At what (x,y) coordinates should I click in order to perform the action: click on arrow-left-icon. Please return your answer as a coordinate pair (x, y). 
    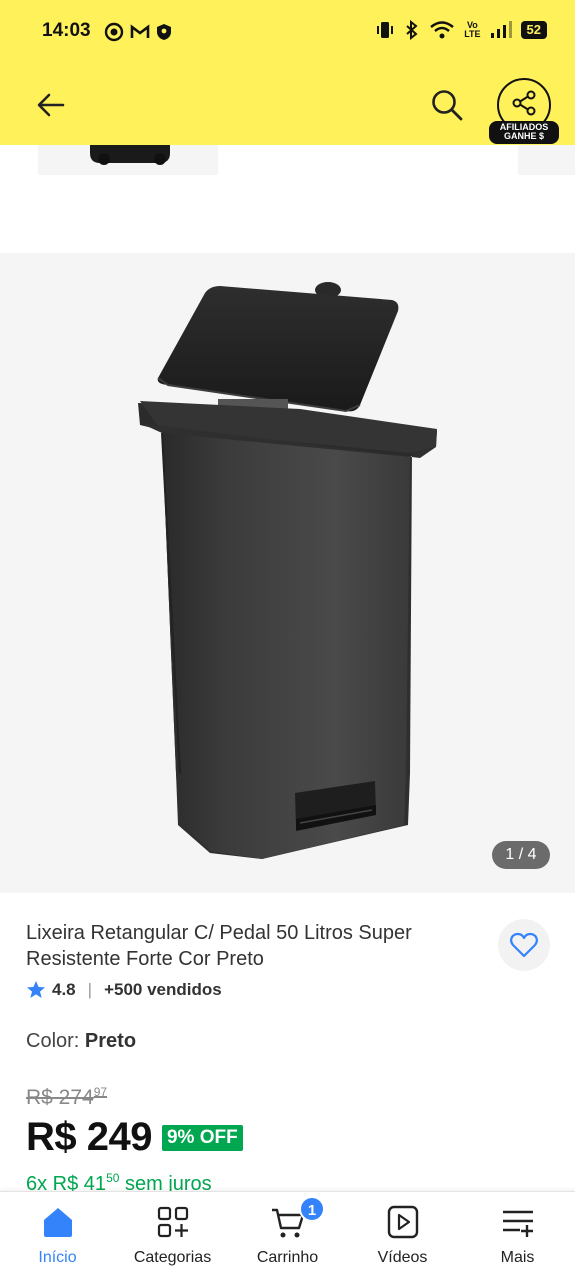
    Looking at the image, I should click on (51, 105).